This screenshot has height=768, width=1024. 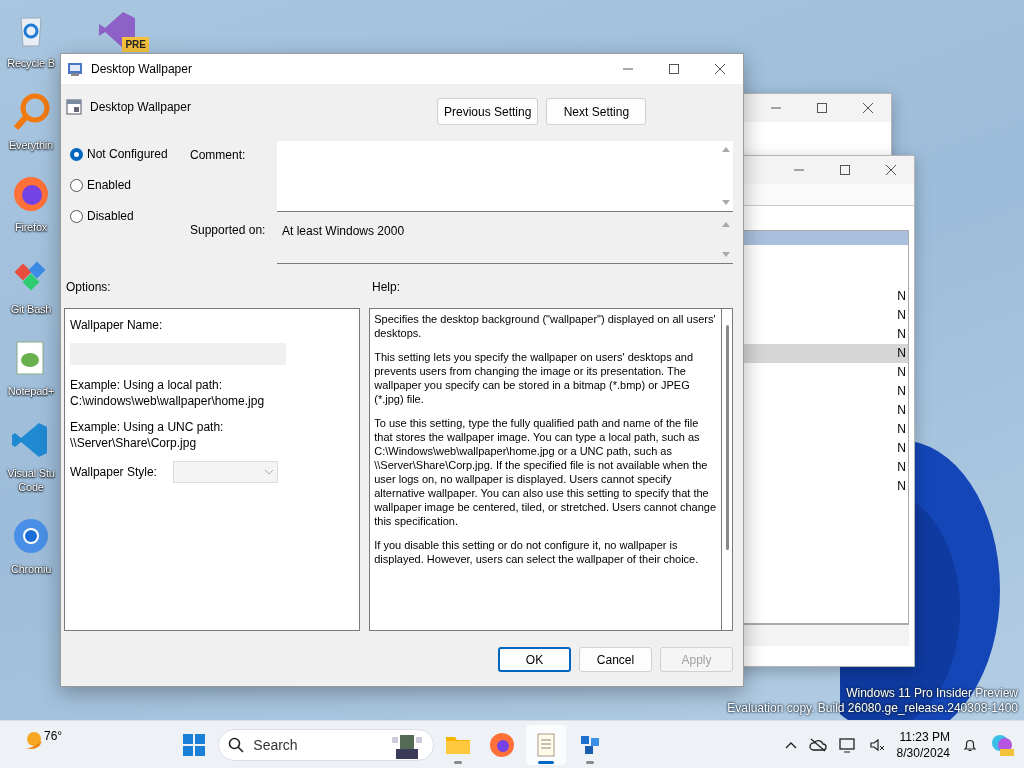 What do you see at coordinates (110, 216) in the screenshot?
I see `radio-label: Disabled` at bounding box center [110, 216].